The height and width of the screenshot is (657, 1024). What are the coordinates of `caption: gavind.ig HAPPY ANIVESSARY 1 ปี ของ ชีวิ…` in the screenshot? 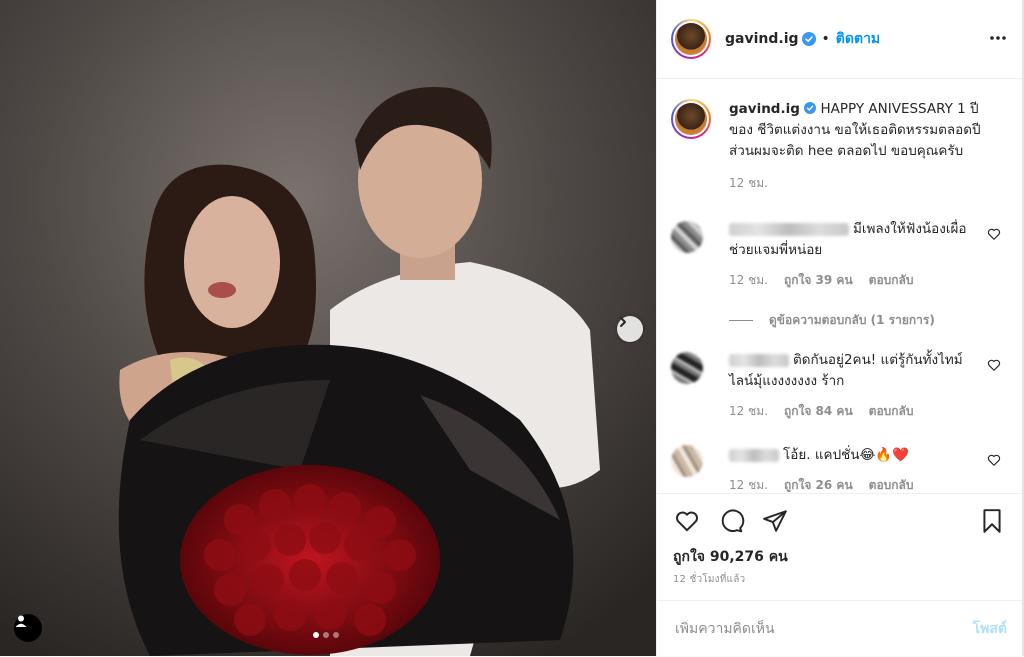 It's located at (836, 146).